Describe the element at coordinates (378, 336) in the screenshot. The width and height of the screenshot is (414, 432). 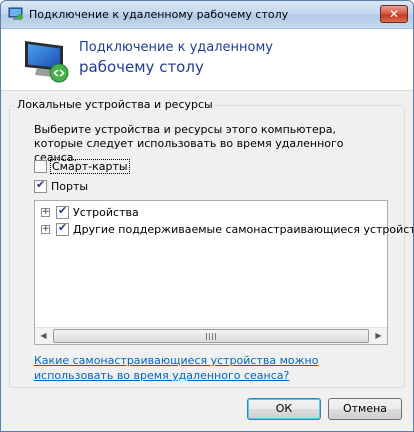
I see `scroll-right-icon: ▶` at that location.